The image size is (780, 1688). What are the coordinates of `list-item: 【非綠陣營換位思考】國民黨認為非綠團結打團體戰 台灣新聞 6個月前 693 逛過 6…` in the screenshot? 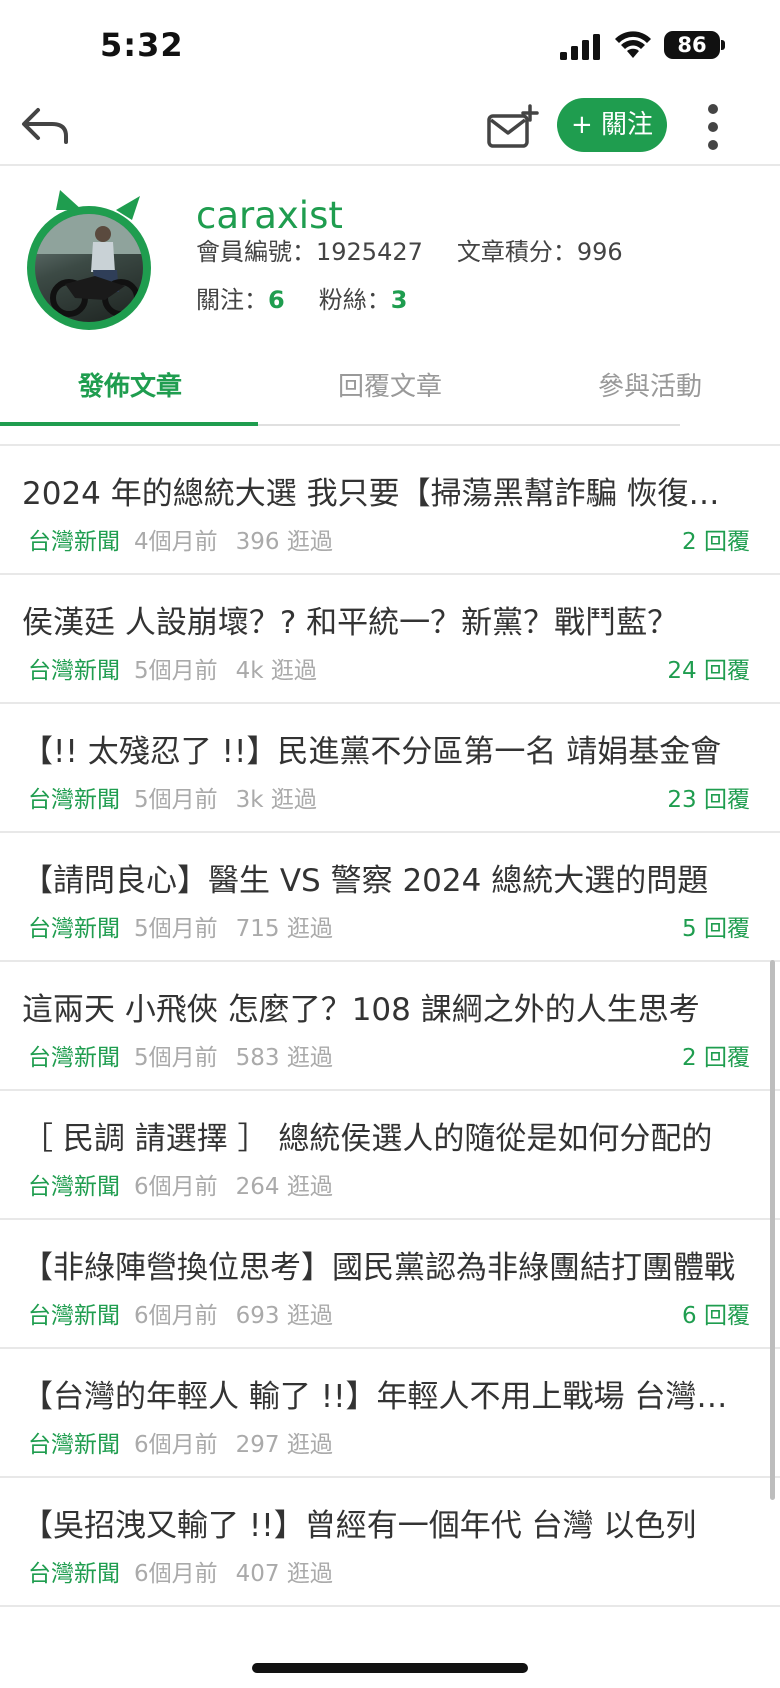 It's located at (390, 1284).